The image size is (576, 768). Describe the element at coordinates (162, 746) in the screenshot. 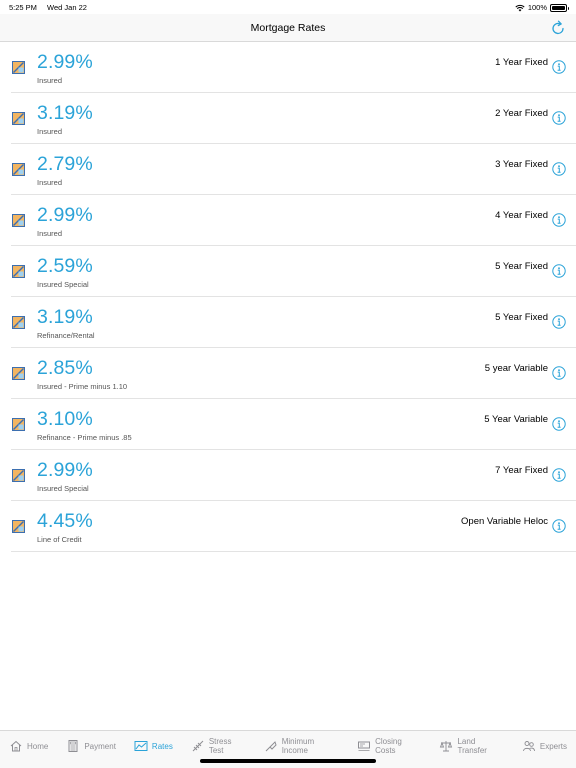

I see `tab-label: Rates` at that location.